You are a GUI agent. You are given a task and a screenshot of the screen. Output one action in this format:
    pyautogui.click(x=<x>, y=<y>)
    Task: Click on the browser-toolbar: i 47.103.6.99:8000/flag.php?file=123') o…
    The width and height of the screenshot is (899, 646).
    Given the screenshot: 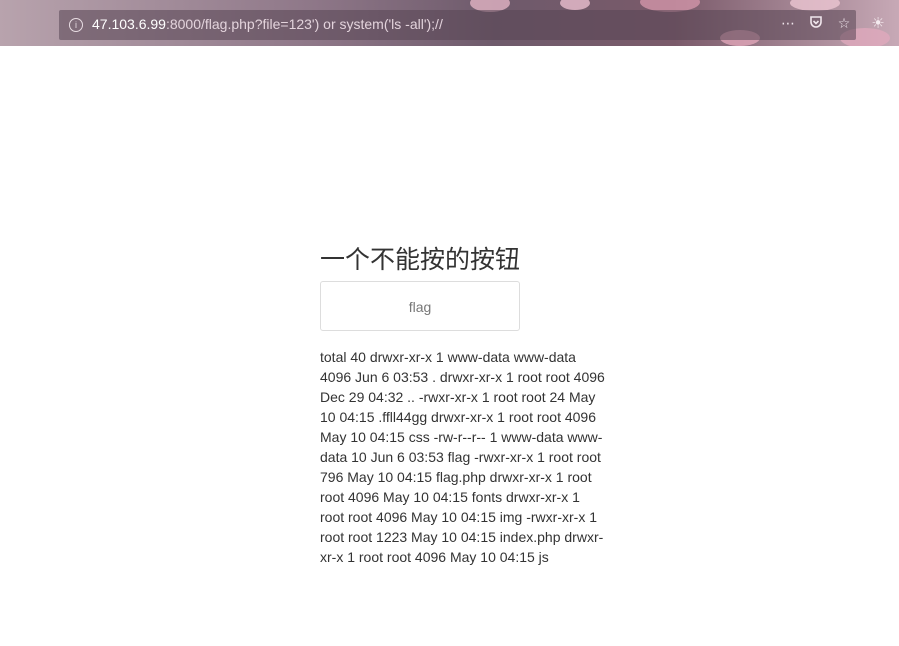 What is the action you would take?
    pyautogui.click(x=449, y=23)
    